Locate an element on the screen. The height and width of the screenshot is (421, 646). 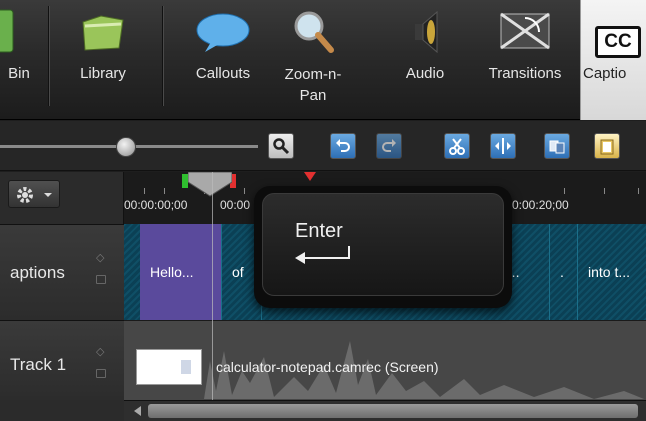
gear-icon is located at coordinates (25, 195).